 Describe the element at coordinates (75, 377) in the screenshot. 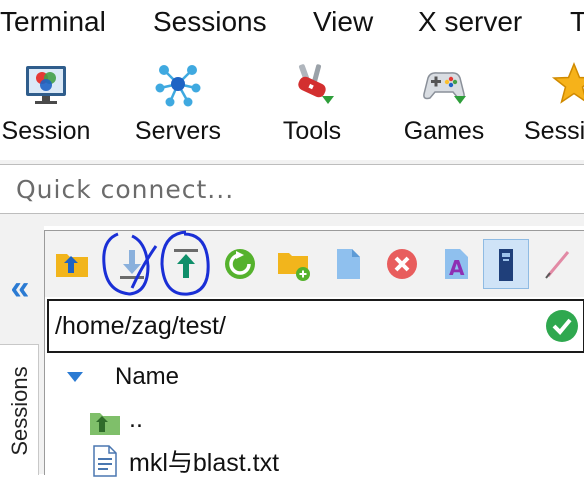

I see `sort-descending-icon` at that location.